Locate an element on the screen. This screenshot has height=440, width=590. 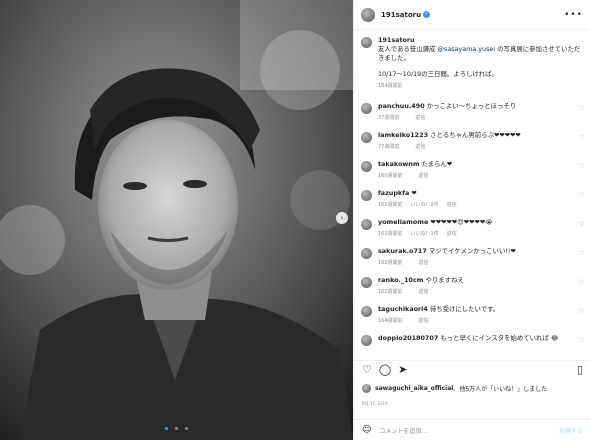
comment-row: fazupkfa ❤ 161週間前 いいね！2件 返信 ♡ is located at coordinates (472, 198).